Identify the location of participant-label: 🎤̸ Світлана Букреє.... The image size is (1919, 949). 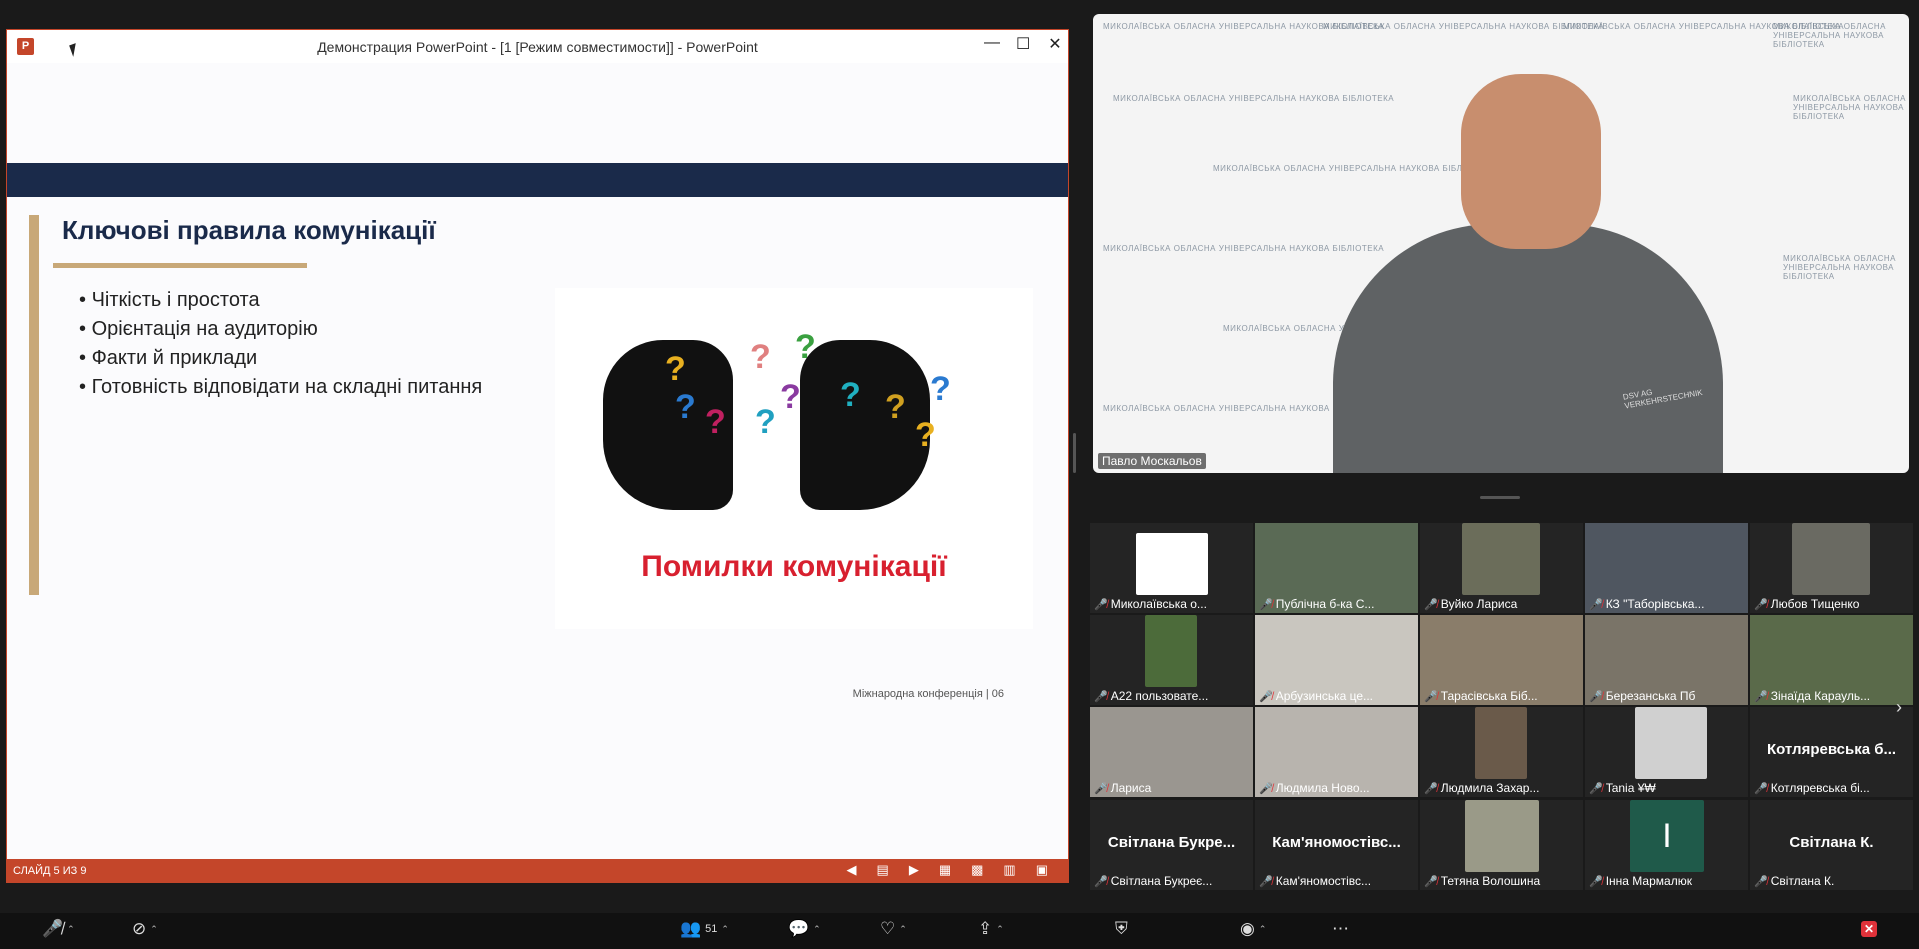
(1153, 881).